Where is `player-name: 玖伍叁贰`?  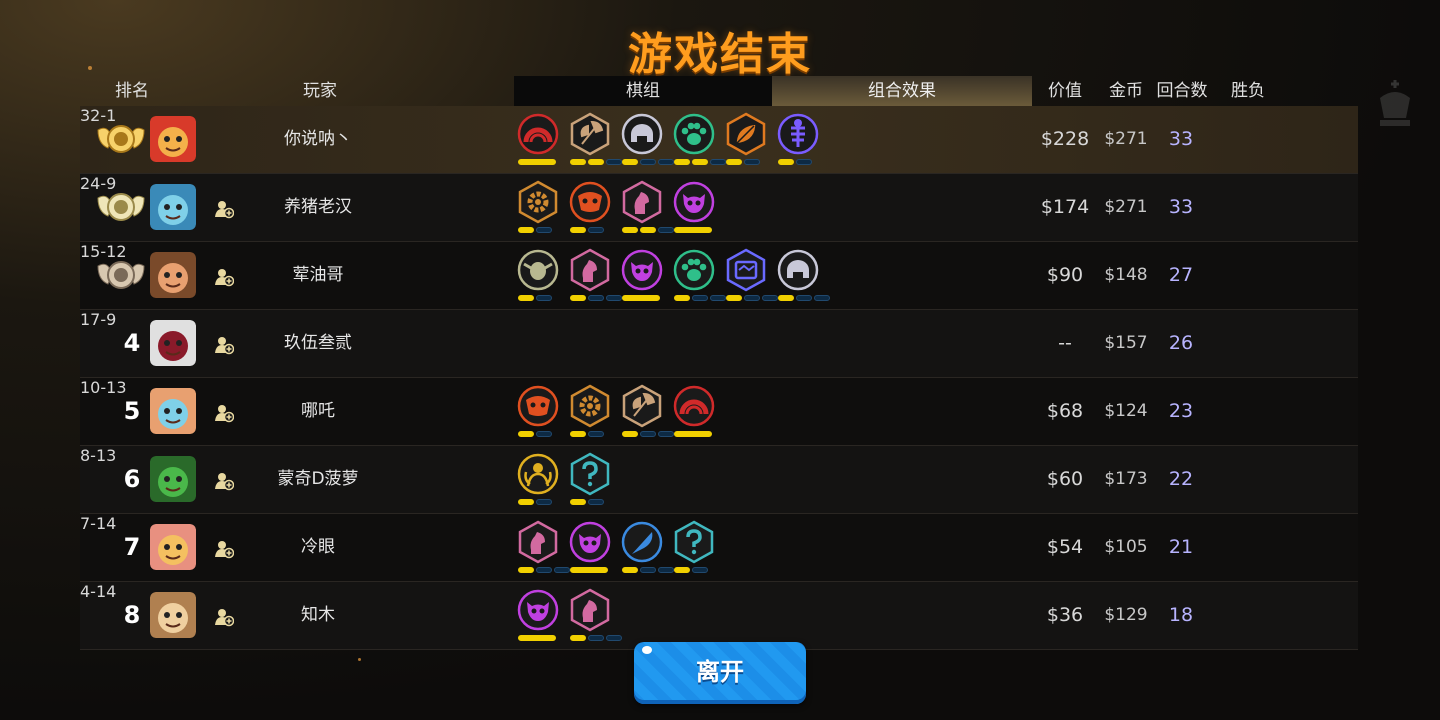 player-name: 玖伍叁贰 is located at coordinates (318, 343).